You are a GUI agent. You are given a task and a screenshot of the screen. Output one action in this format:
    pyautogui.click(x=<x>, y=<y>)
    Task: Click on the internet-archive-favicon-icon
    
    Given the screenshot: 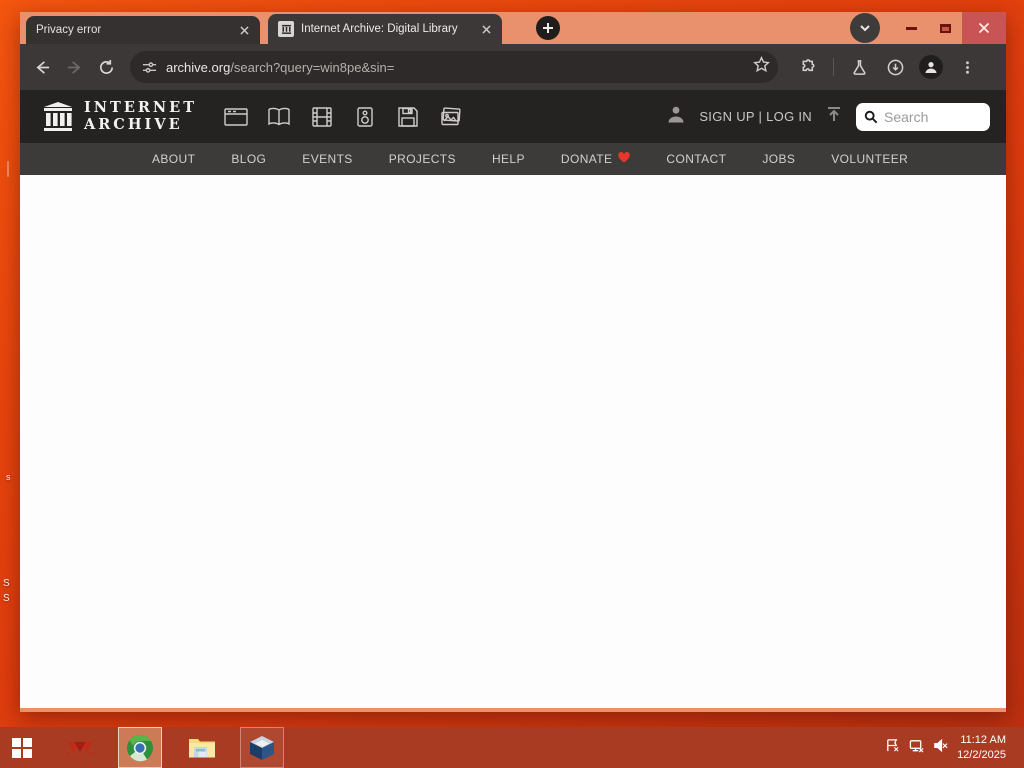 What is the action you would take?
    pyautogui.click(x=286, y=29)
    